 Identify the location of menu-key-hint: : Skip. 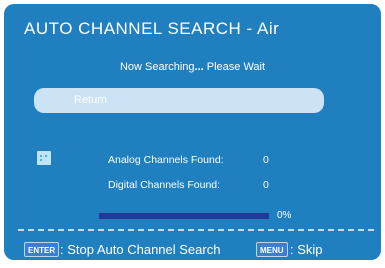
(306, 249).